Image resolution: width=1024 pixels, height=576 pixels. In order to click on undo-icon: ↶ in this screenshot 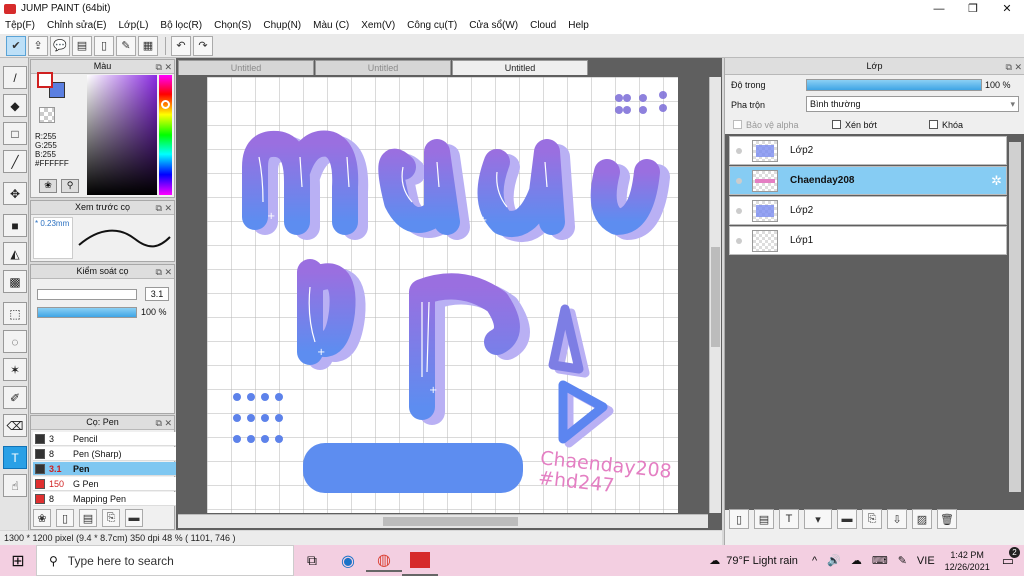, I will do `click(181, 45)`.